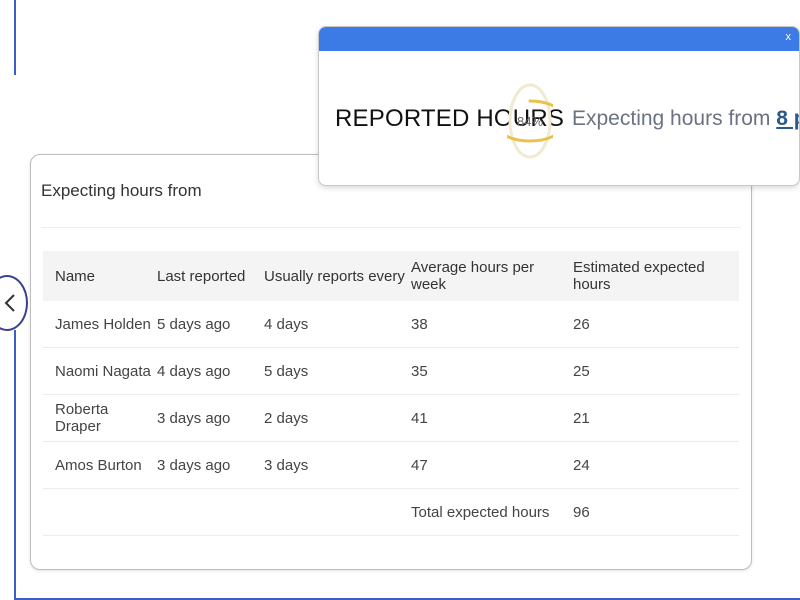  What do you see at coordinates (419, 324) in the screenshot?
I see `cell-average-hours: 38` at bounding box center [419, 324].